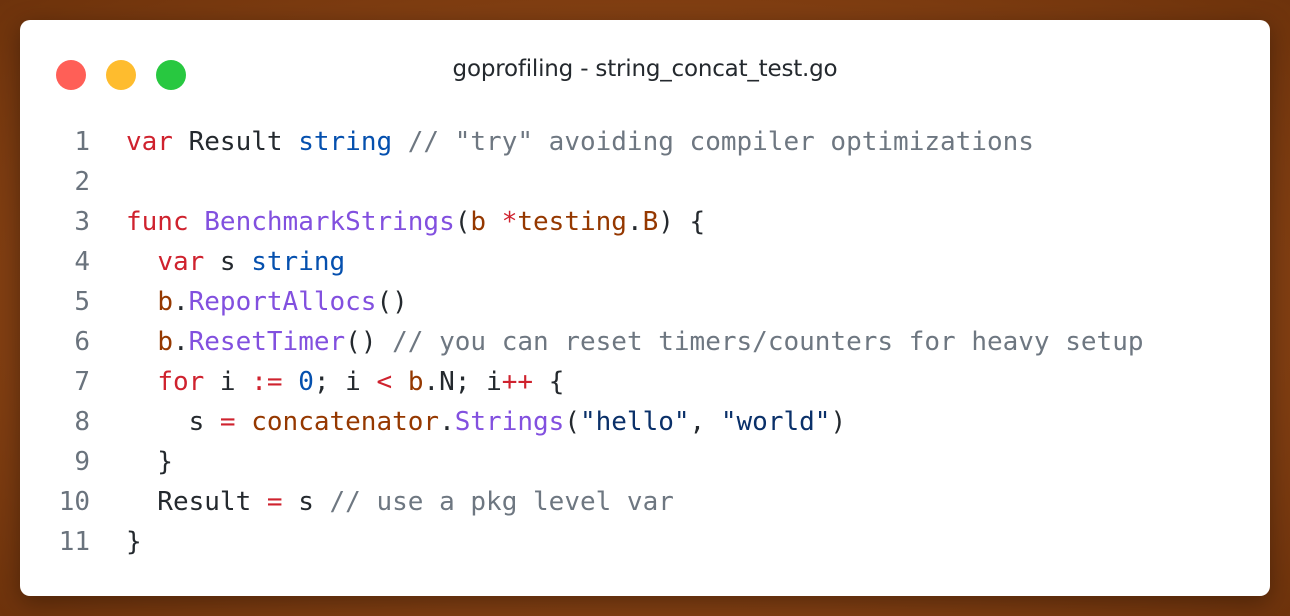 This screenshot has height=616, width=1290. I want to click on line-number: 7, so click(82, 382).